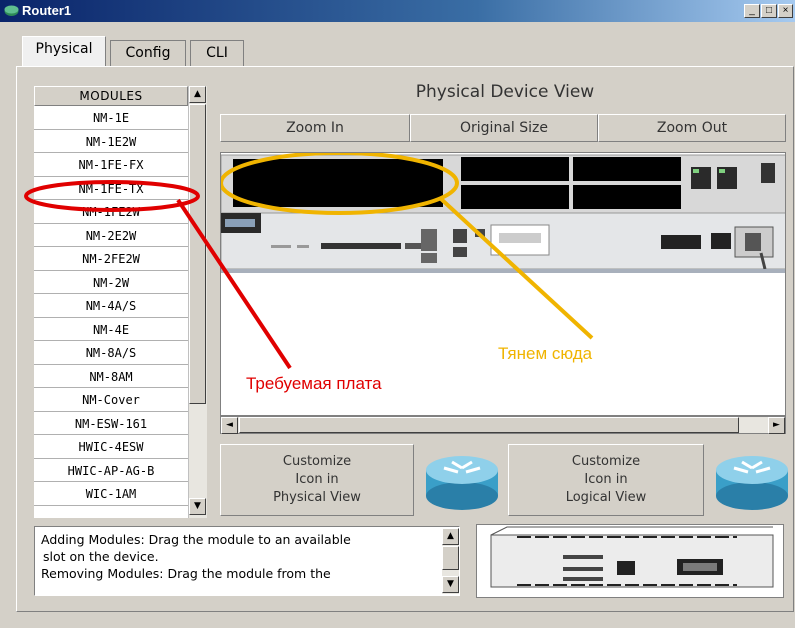 This screenshot has height=628, width=795. Describe the element at coordinates (234, 284) in the screenshot. I see `red-arrow-line` at that location.